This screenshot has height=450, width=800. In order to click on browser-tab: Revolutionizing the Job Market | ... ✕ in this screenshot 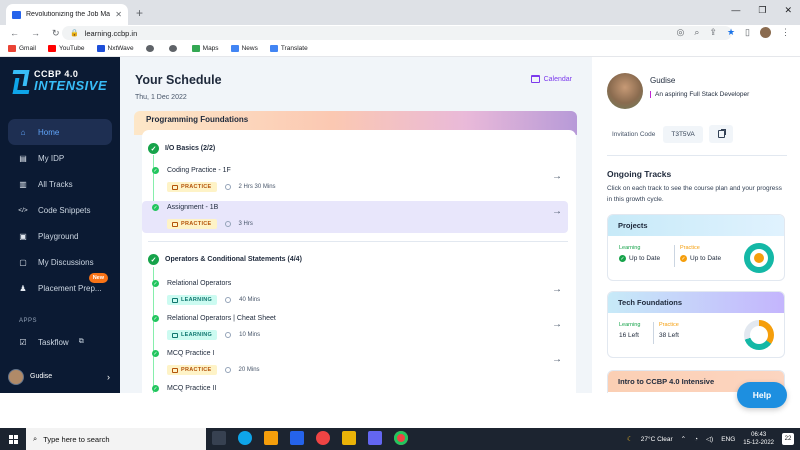, I will do `click(67, 14)`.